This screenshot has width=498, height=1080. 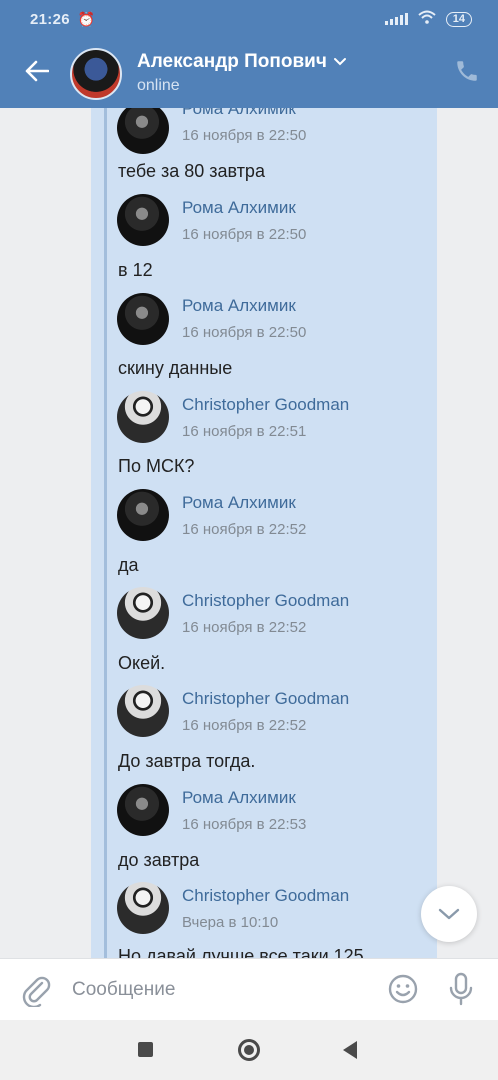 I want to click on home-button, so click(x=249, y=1050).